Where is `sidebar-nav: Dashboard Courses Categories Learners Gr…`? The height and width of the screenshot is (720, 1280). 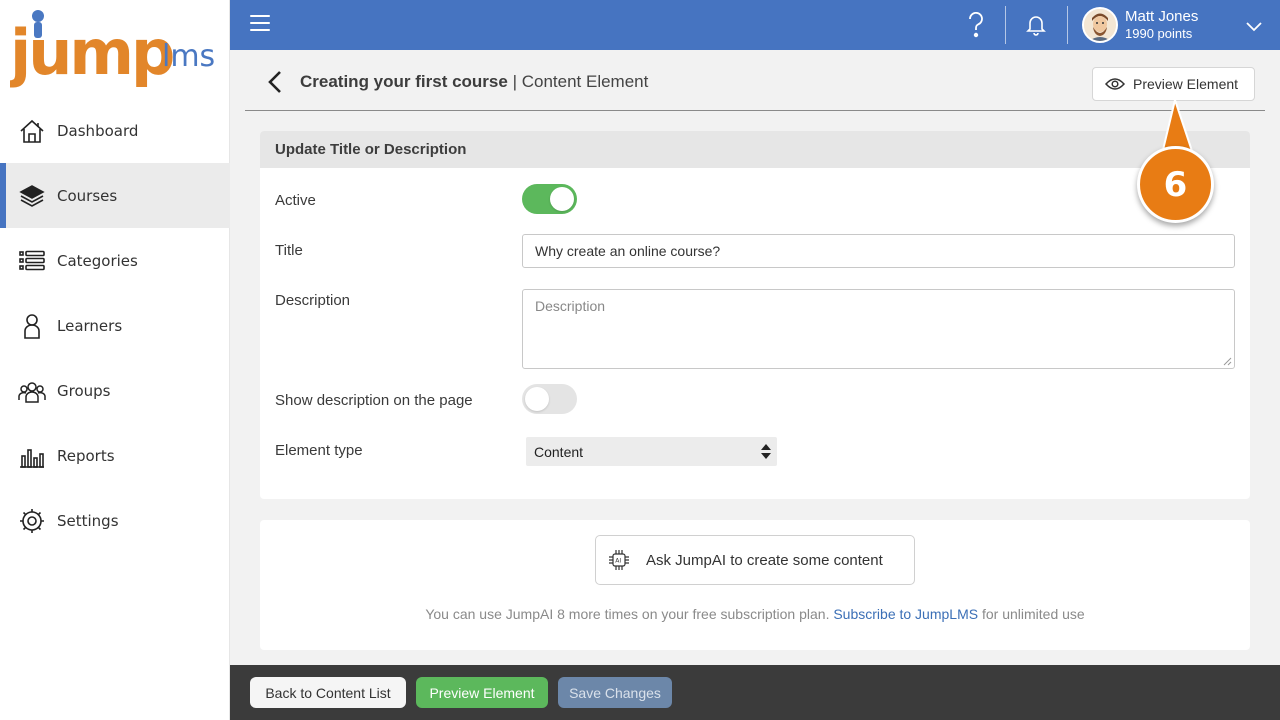
sidebar-nav: Dashboard Courses Categories Learners Gr… is located at coordinates (115, 325).